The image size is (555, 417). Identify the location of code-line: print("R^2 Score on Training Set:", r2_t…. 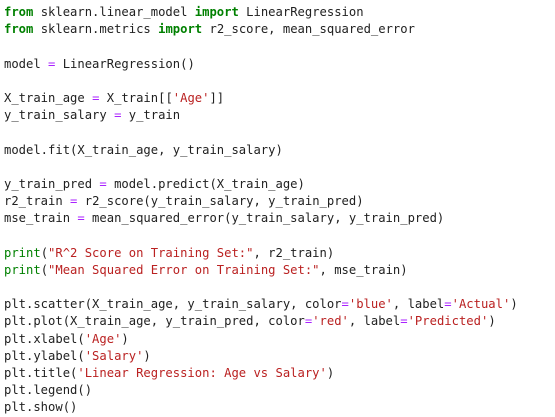
(279, 253).